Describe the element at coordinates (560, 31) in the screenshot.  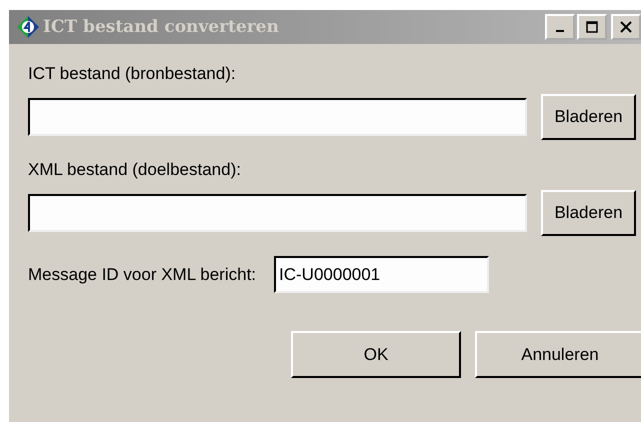
I see `minimize-icon` at that location.